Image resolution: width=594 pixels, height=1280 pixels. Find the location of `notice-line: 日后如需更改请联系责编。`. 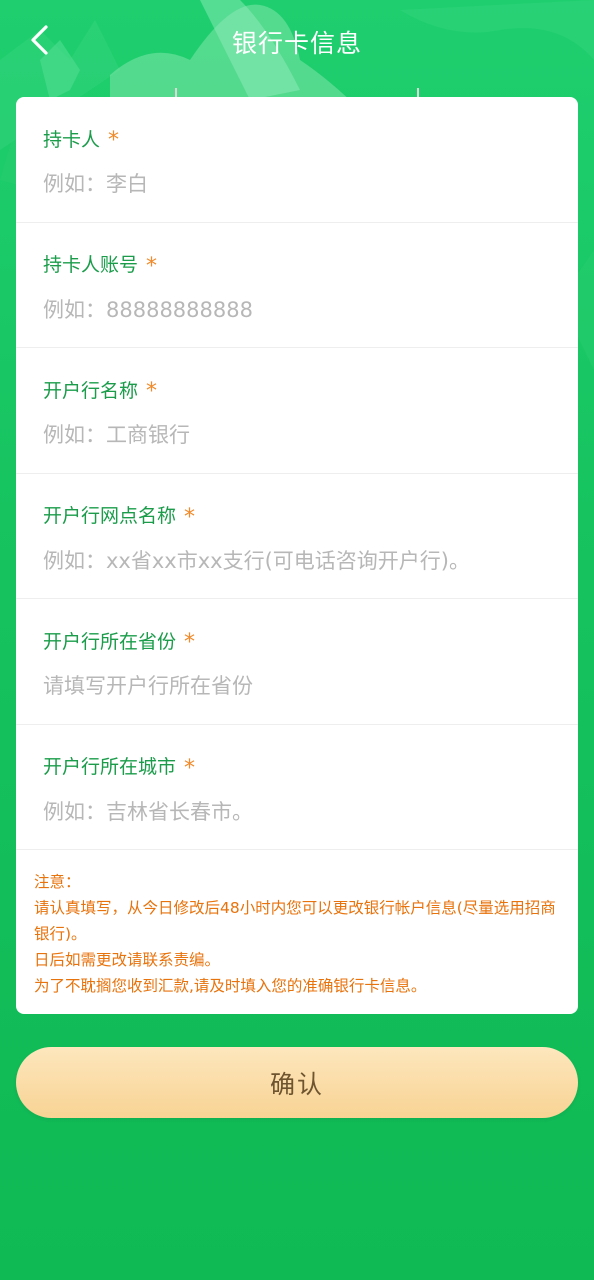

notice-line: 日后如需更改请联系责编。 is located at coordinates (127, 960).